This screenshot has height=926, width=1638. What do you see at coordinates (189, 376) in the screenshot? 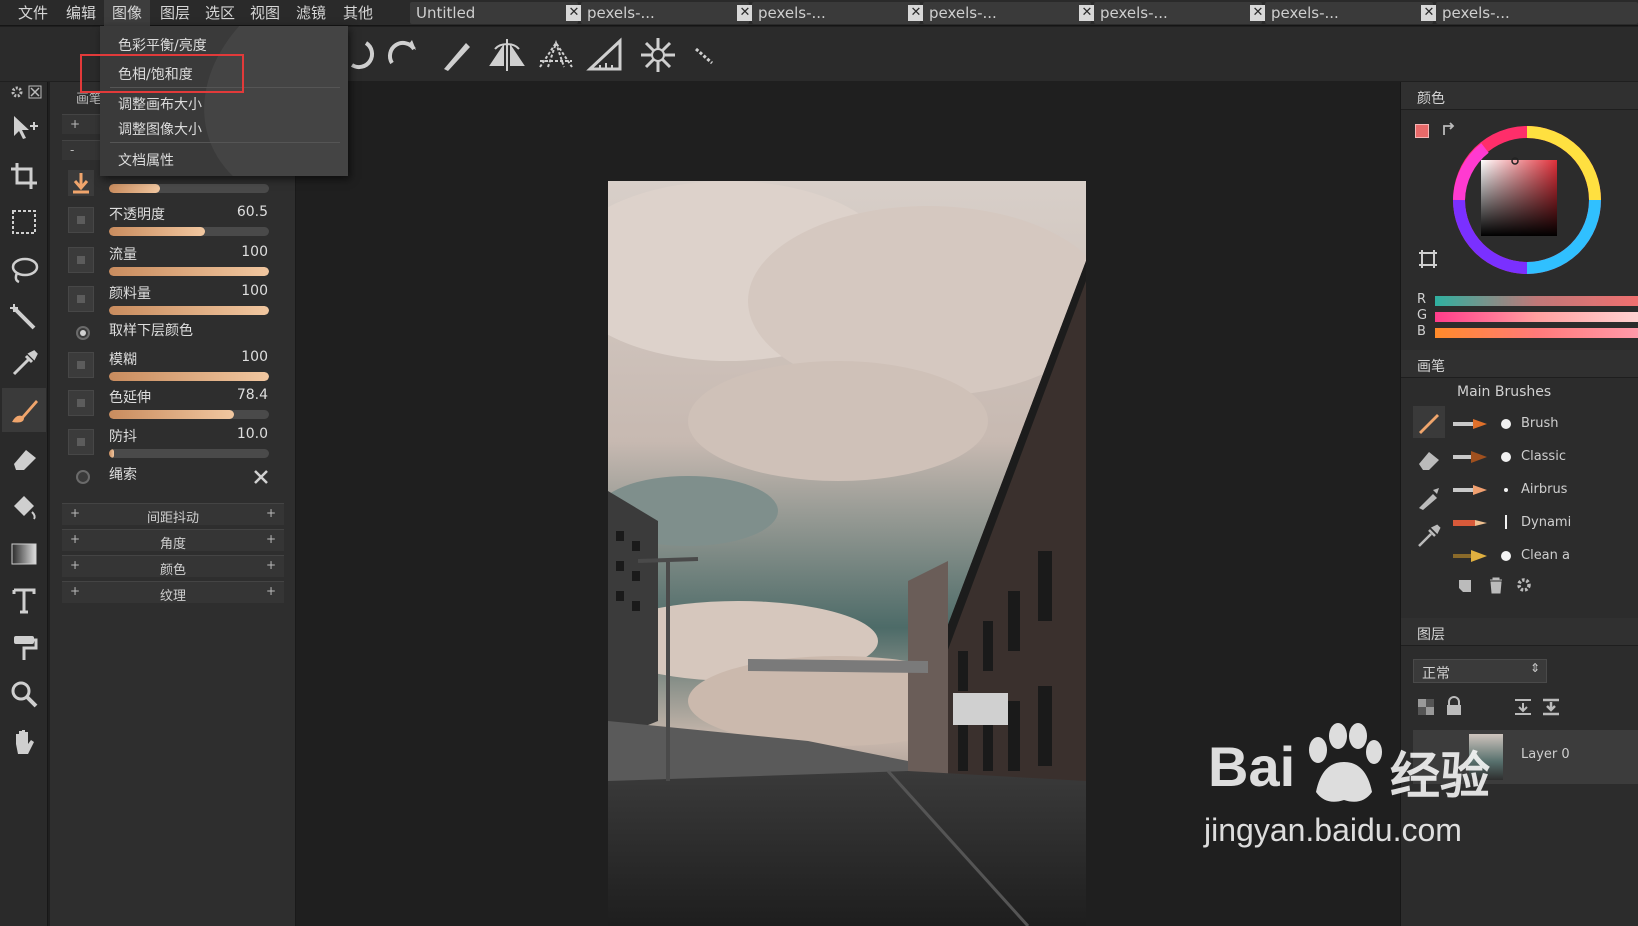
I see `blur-slider` at bounding box center [189, 376].